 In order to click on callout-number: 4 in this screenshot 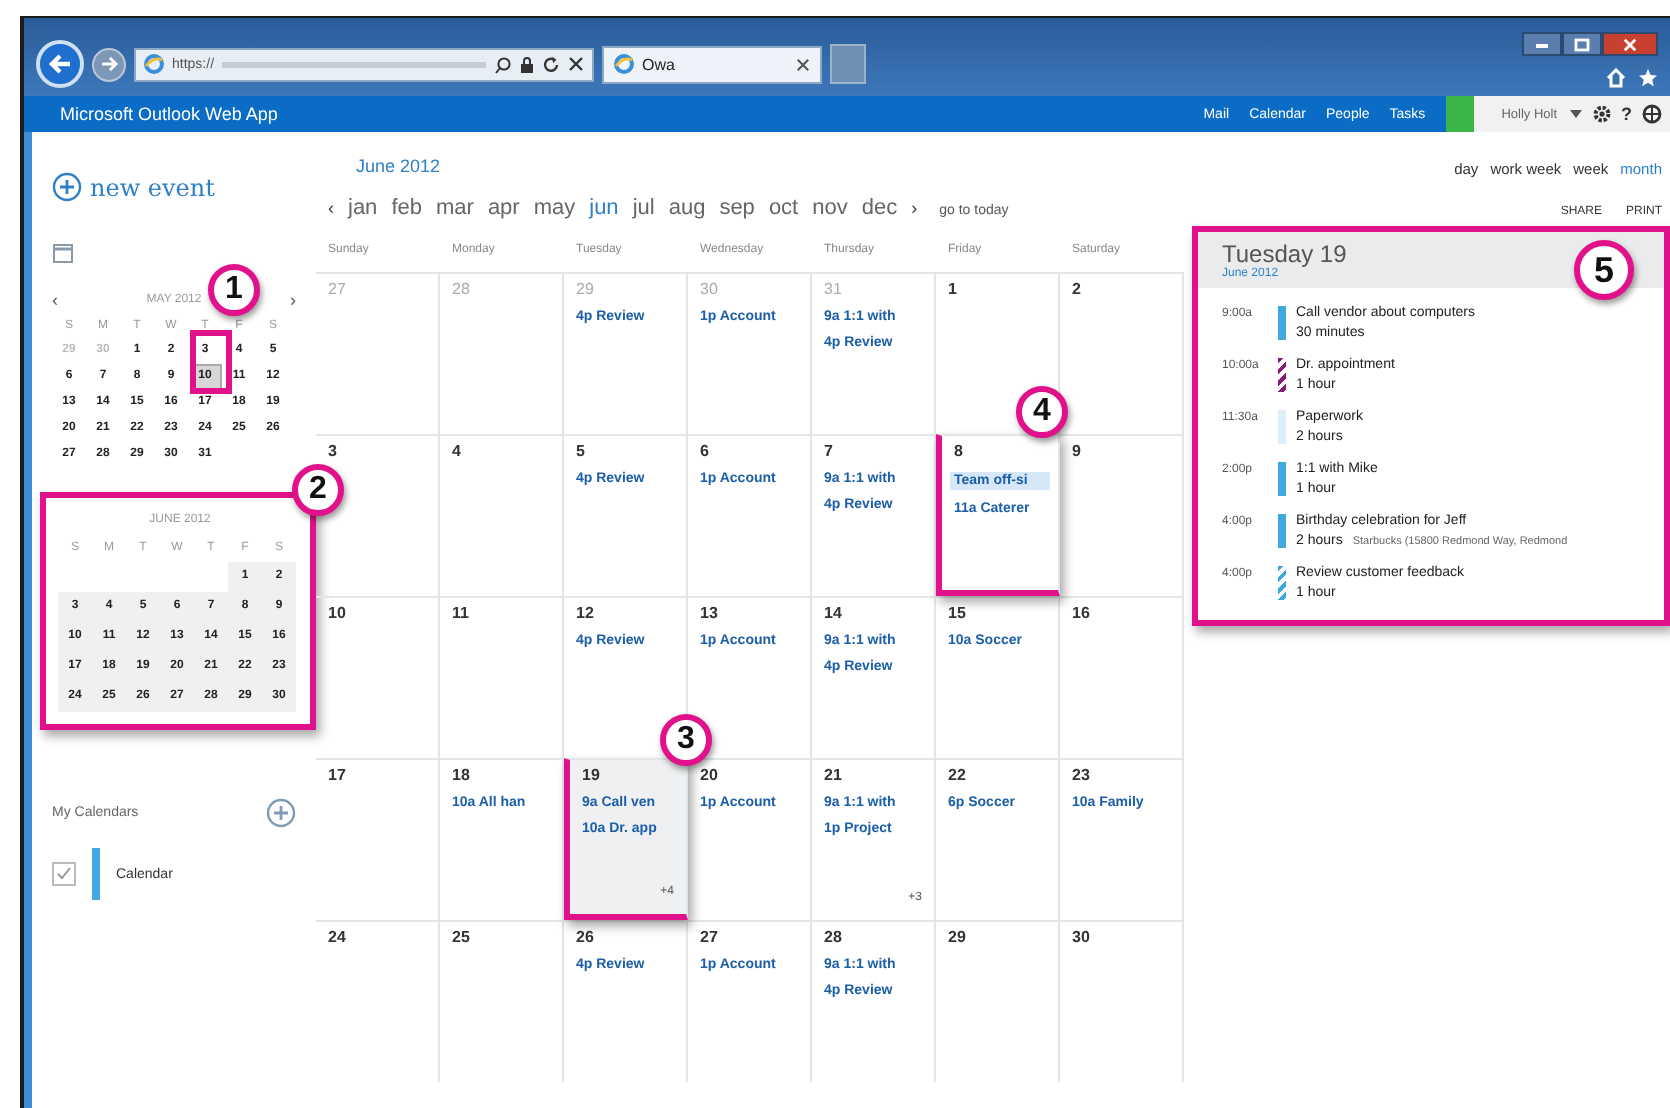, I will do `click(1042, 412)`.